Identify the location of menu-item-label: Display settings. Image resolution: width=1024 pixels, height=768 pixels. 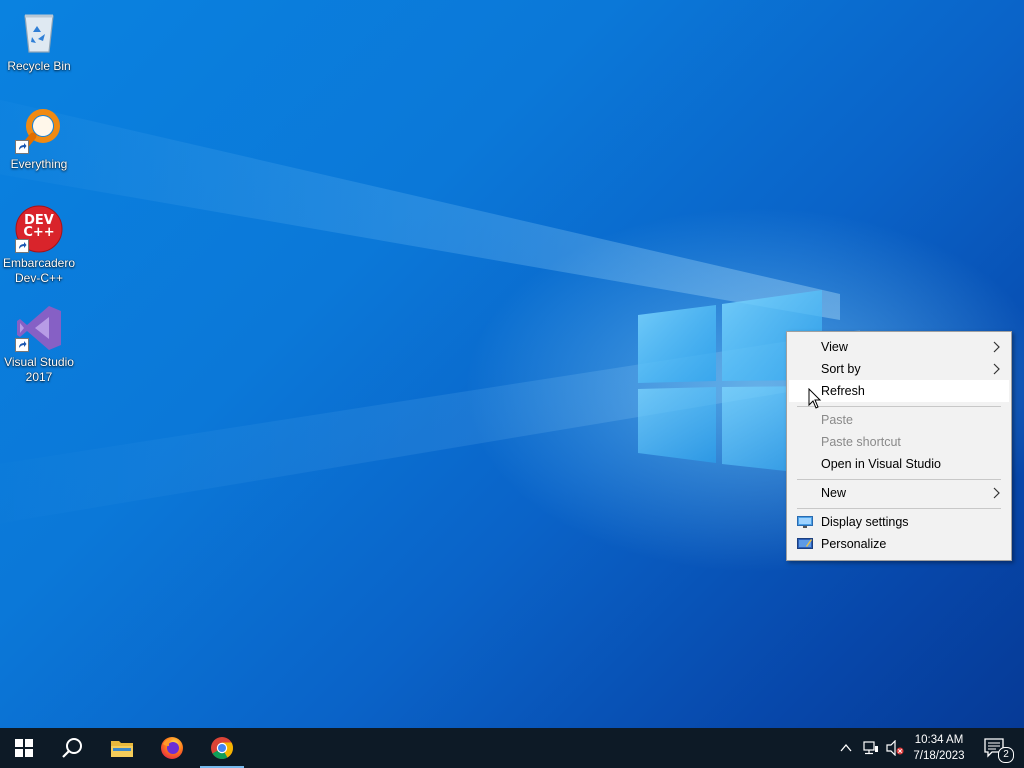
(865, 522).